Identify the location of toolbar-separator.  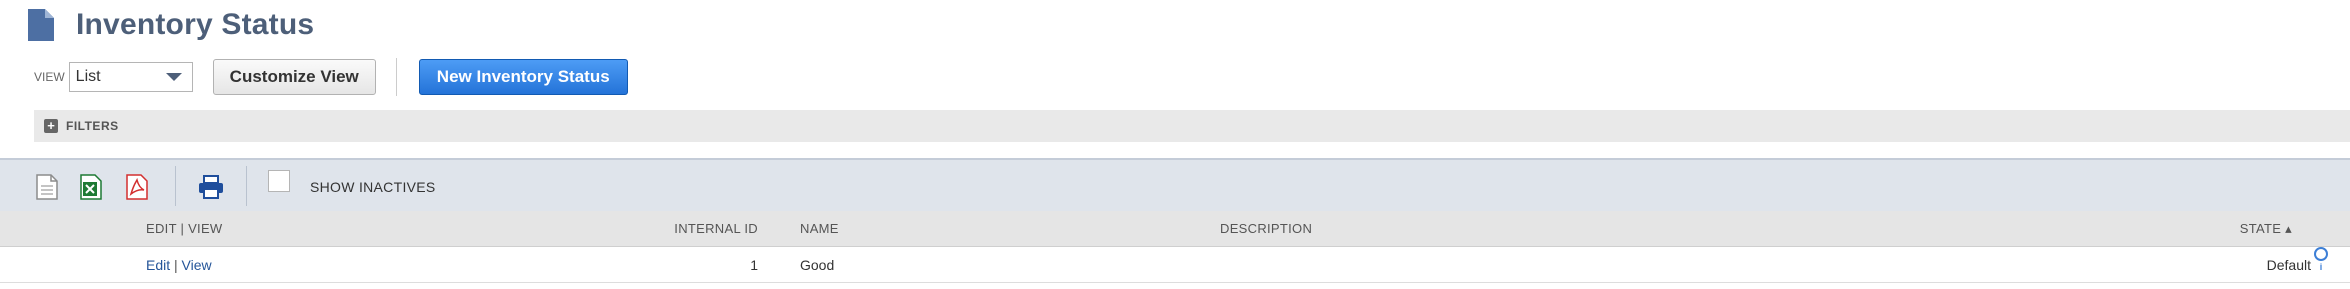
(396, 77).